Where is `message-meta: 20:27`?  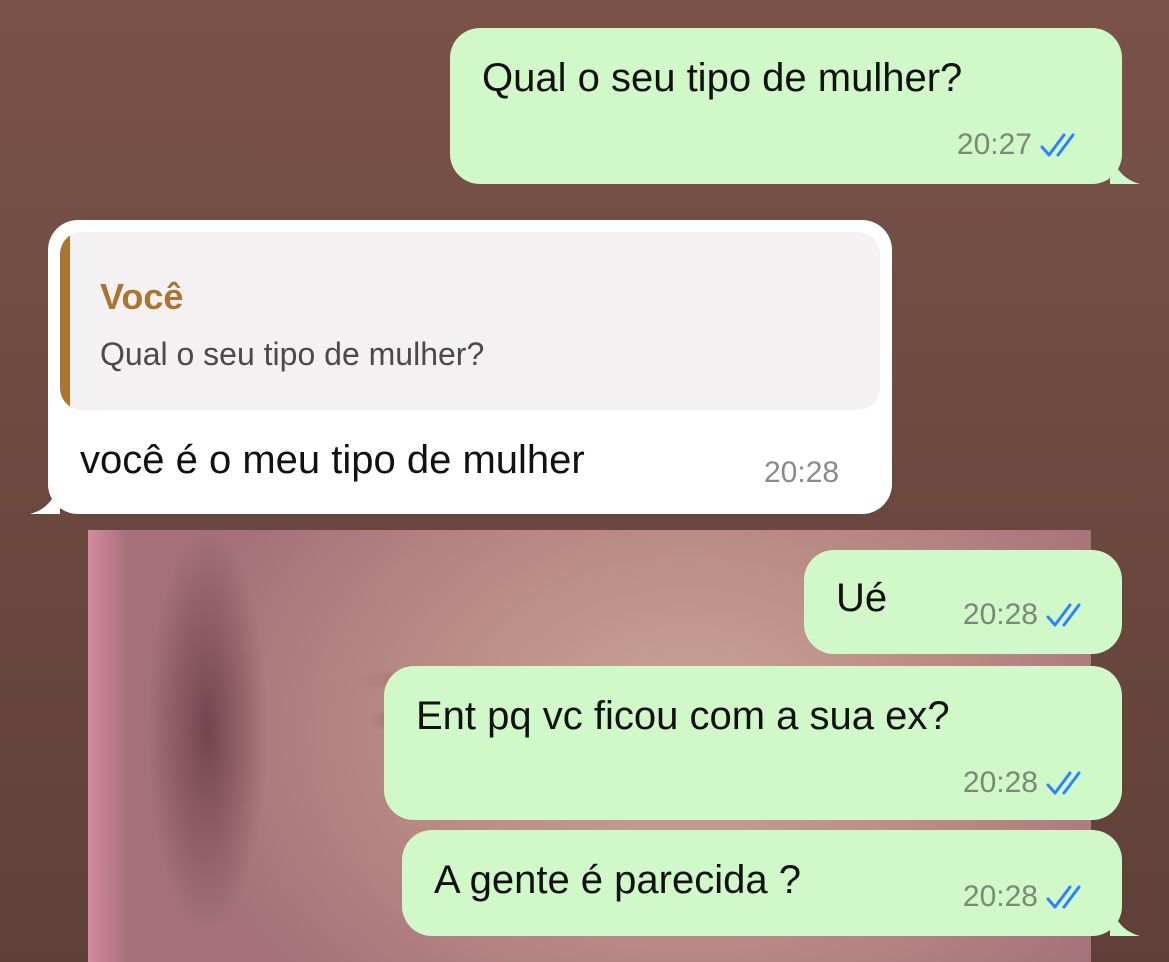 message-meta: 20:27 is located at coordinates (1021, 145).